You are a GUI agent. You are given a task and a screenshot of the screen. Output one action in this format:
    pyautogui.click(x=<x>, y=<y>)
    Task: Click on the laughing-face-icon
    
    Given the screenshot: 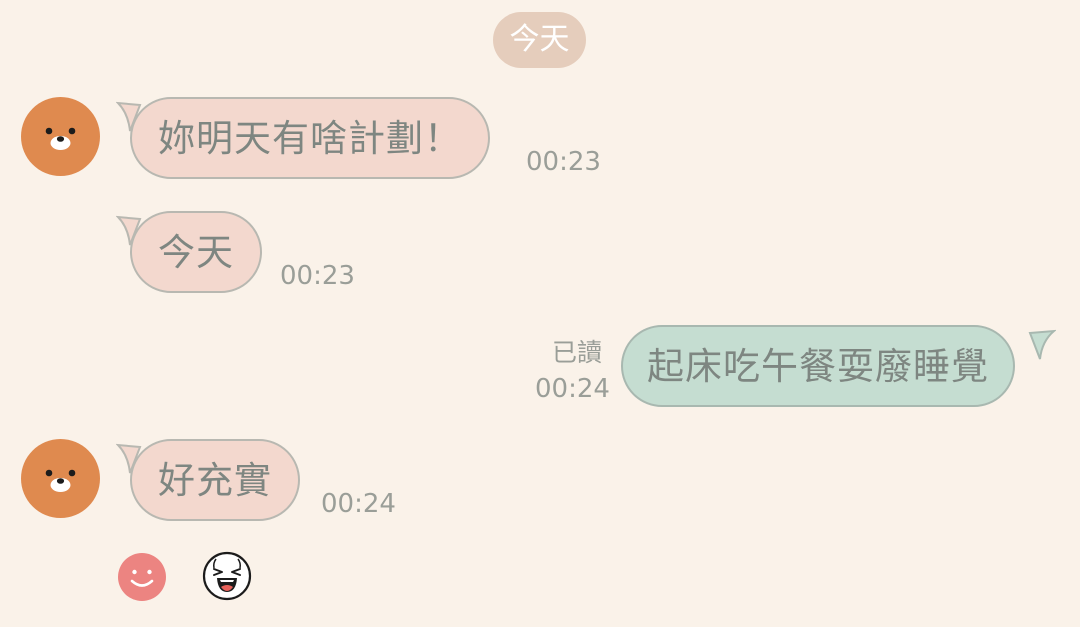 What is the action you would take?
    pyautogui.click(x=227, y=576)
    